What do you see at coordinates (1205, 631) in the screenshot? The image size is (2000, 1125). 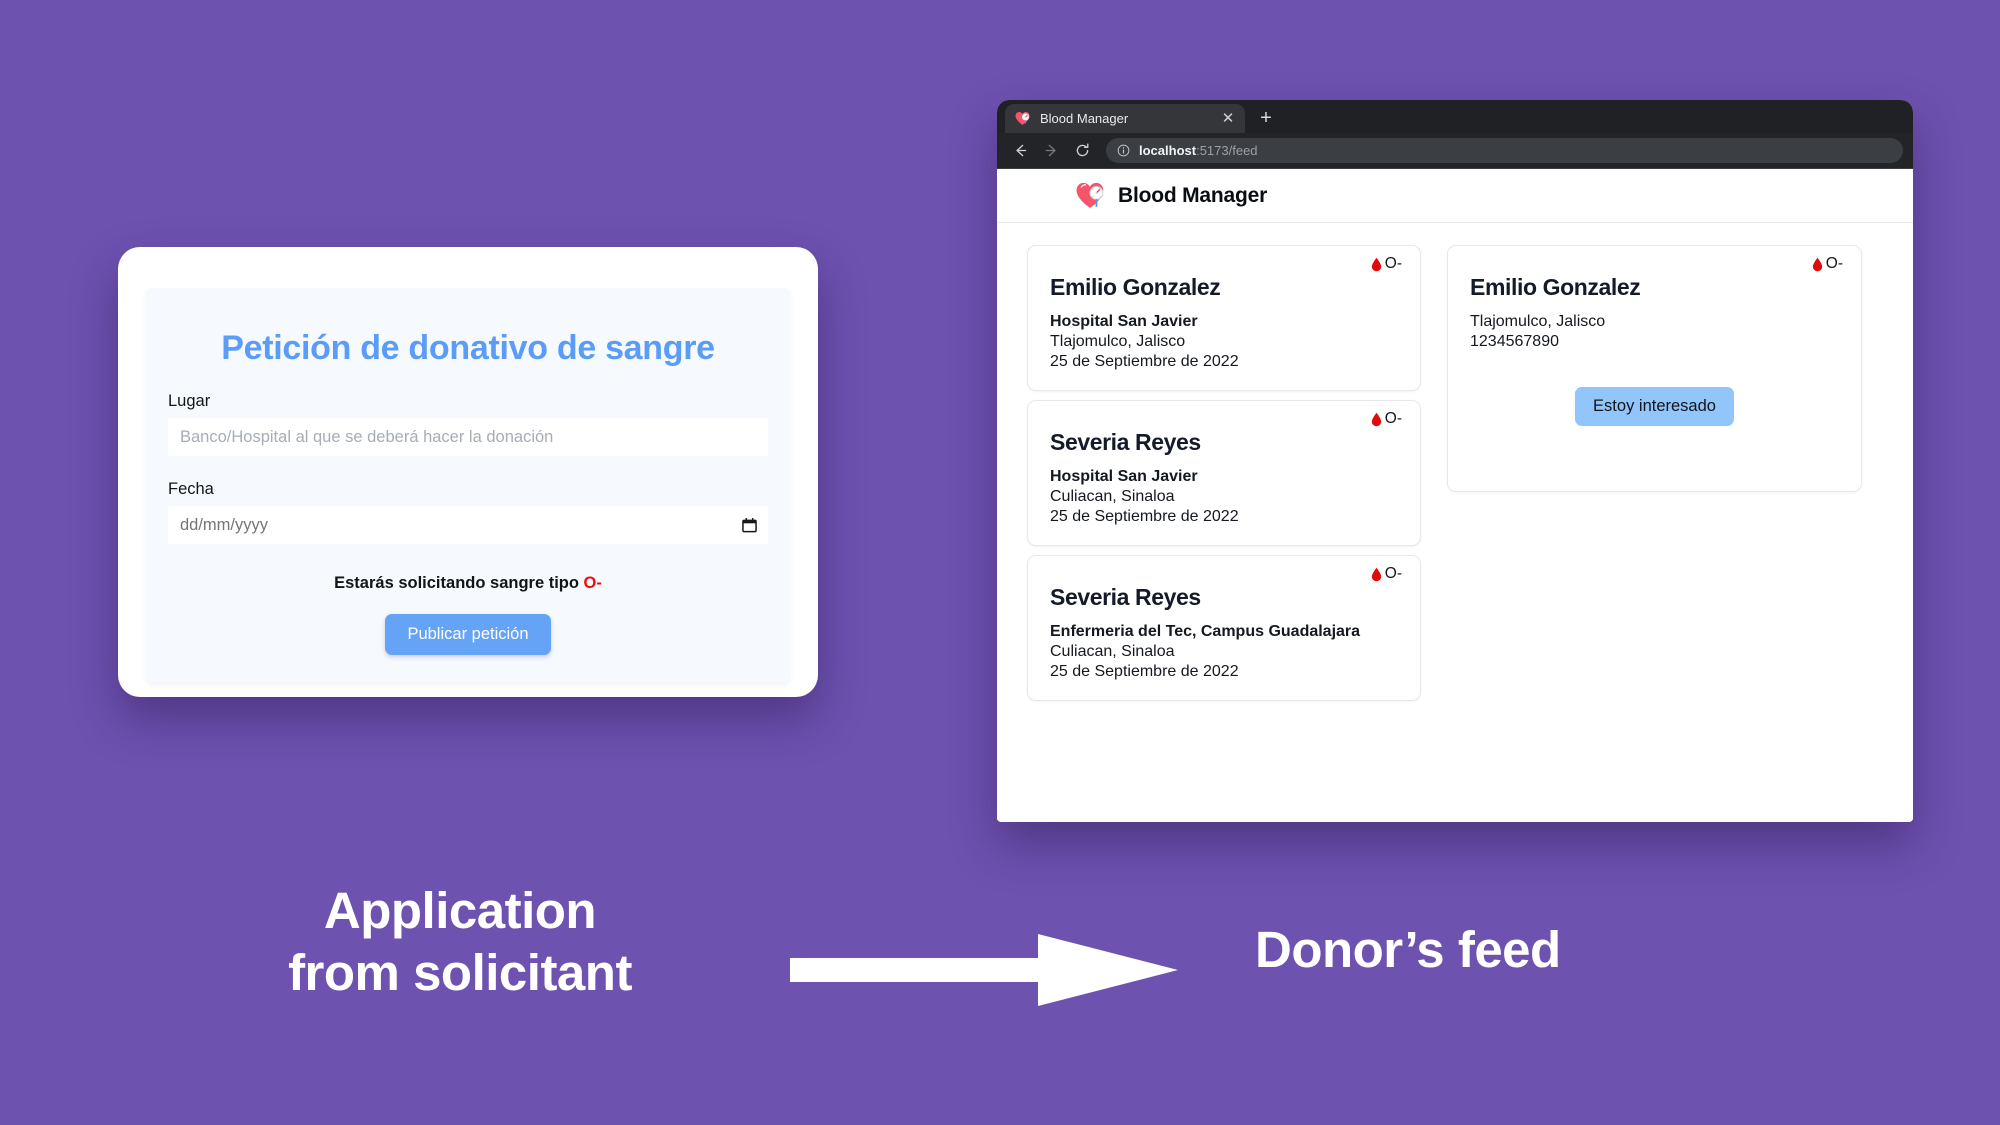 I see `request-place: Enfermeria del Tec, Campus Guadalajara` at bounding box center [1205, 631].